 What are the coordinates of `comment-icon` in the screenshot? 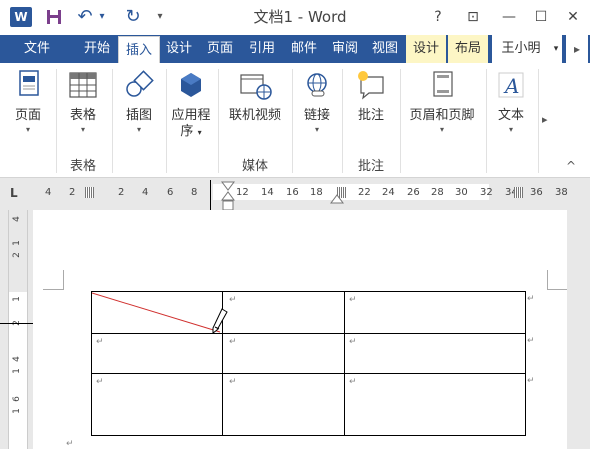 It's located at (371, 85).